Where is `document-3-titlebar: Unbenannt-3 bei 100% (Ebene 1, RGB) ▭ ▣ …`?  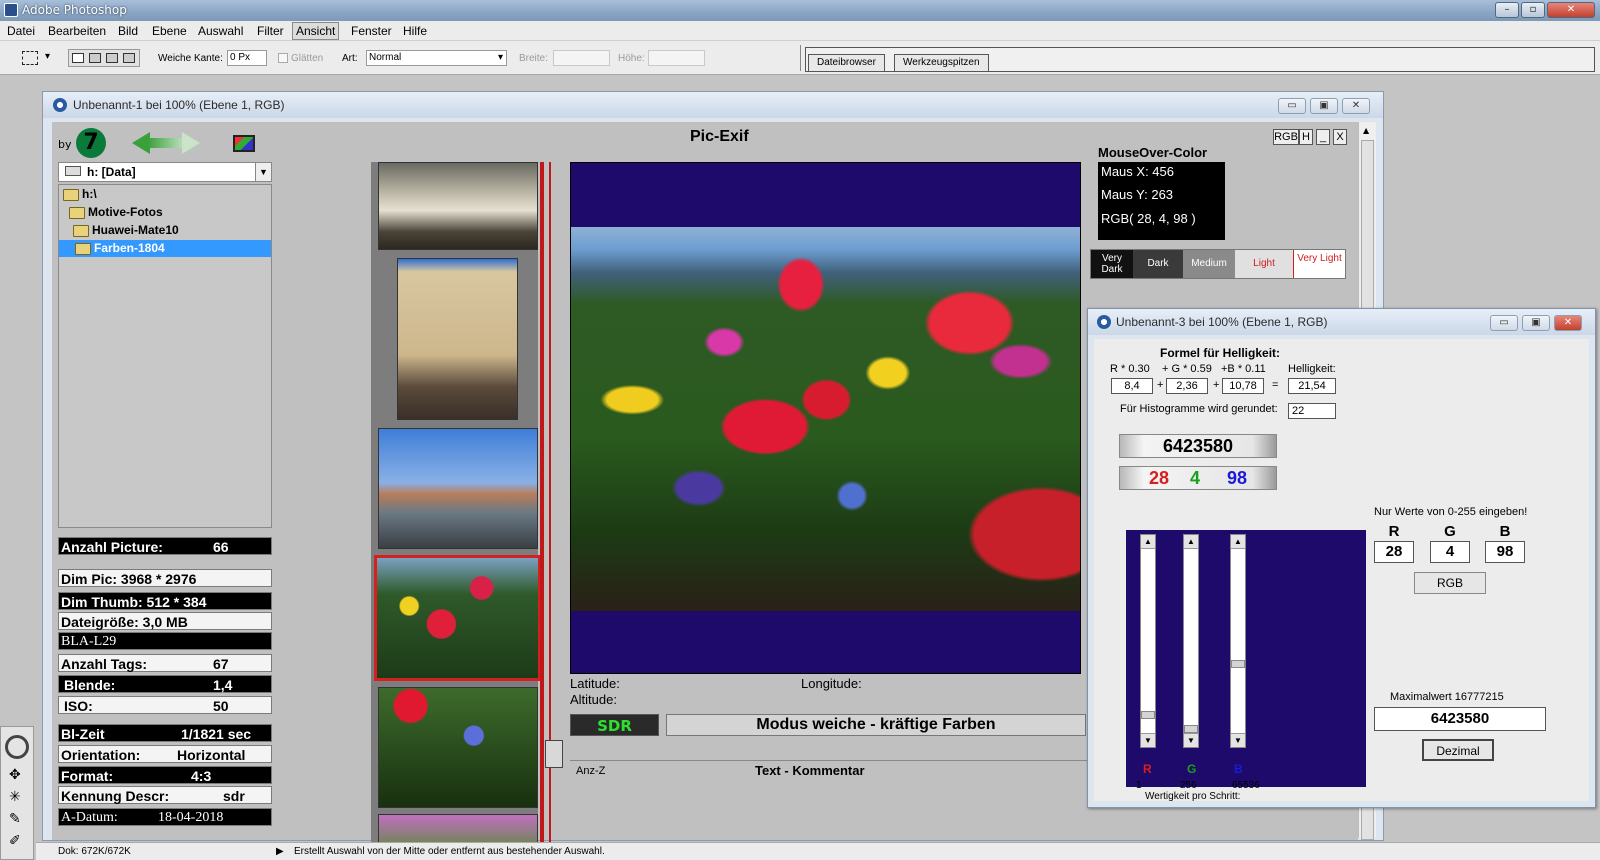
document-3-titlebar: Unbenannt-3 bei 100% (Ebene 1, RGB) ▭ ▣ … is located at coordinates (1341, 322).